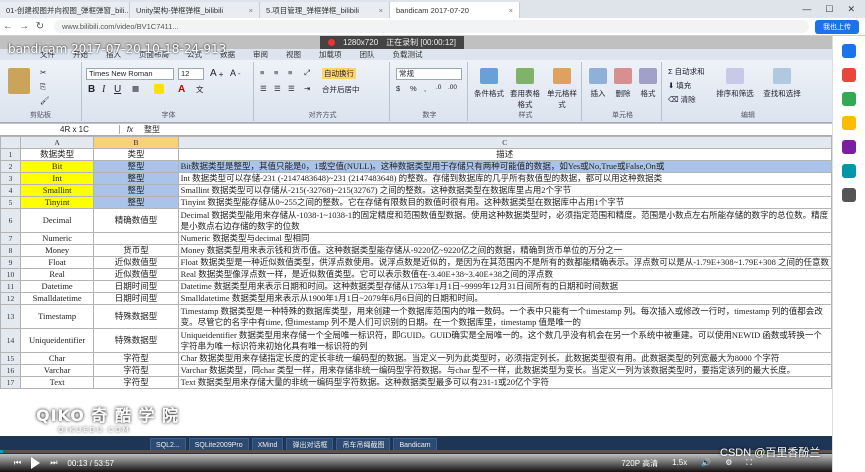  Describe the element at coordinates (8, 26) in the screenshot. I see `back-icon: ←` at that location.